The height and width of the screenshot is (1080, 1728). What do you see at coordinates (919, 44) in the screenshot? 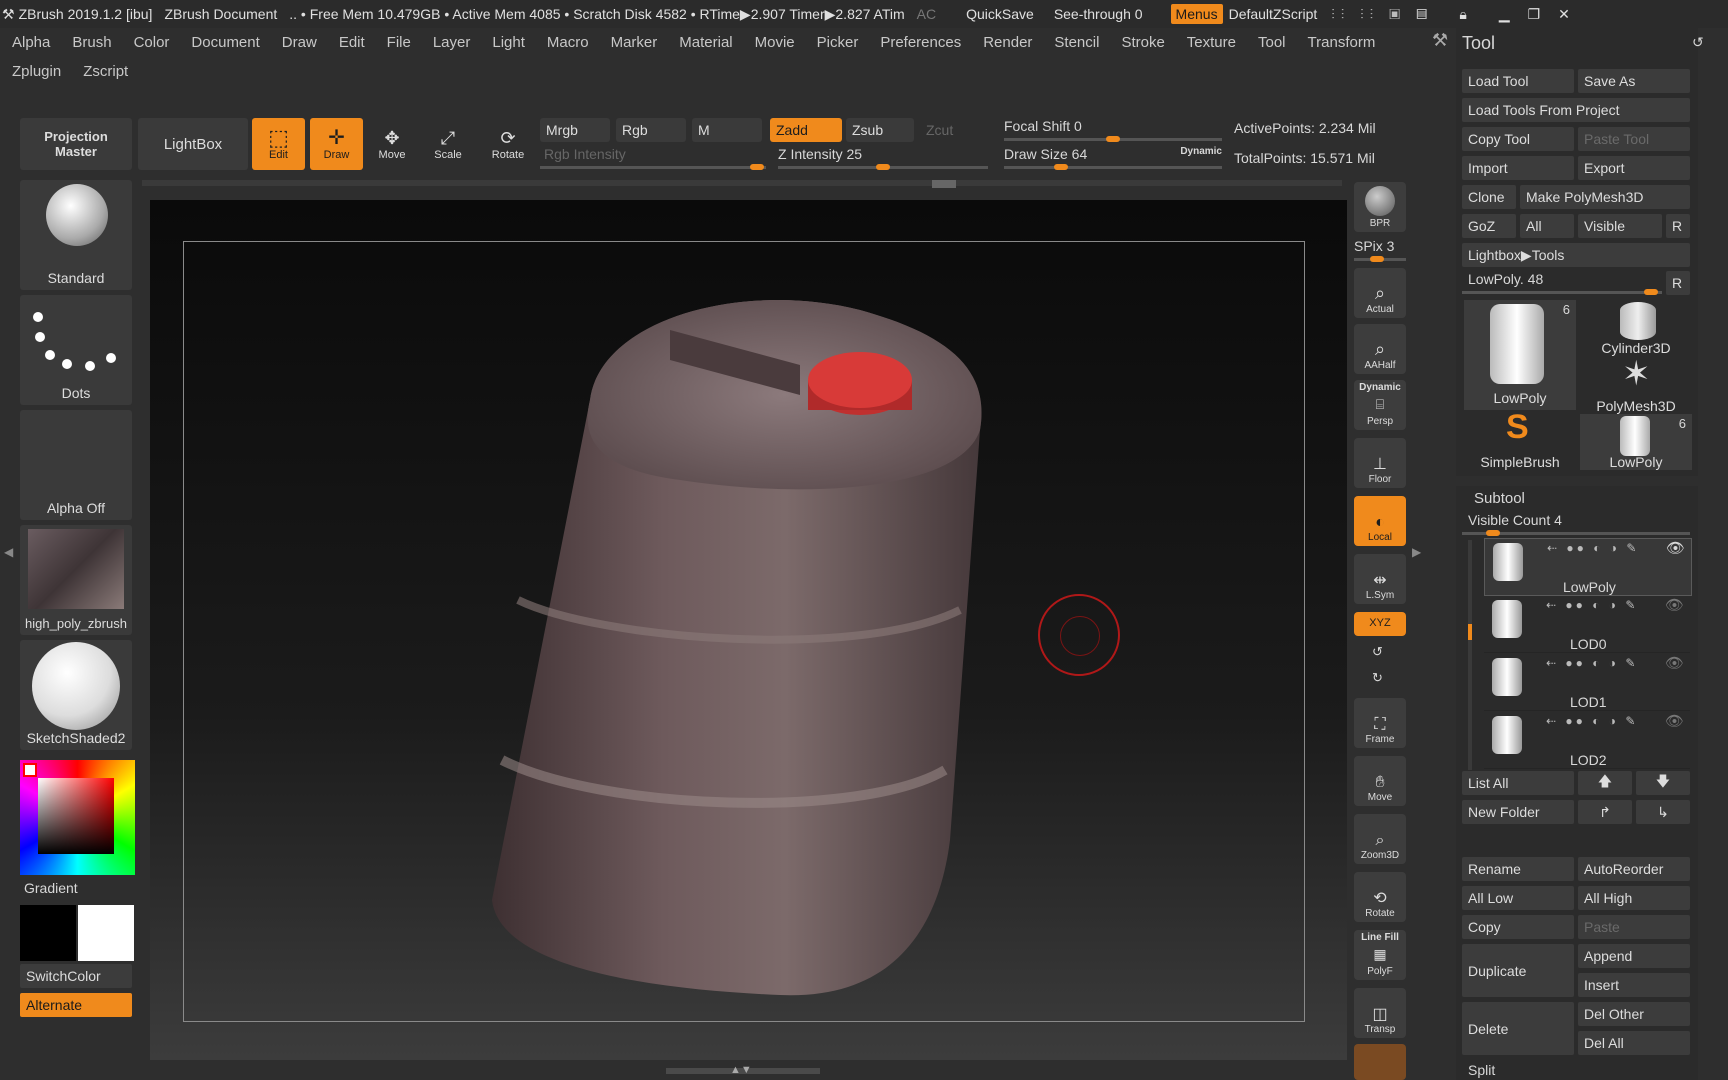
I see `menu-preferences: Preferences` at bounding box center [919, 44].